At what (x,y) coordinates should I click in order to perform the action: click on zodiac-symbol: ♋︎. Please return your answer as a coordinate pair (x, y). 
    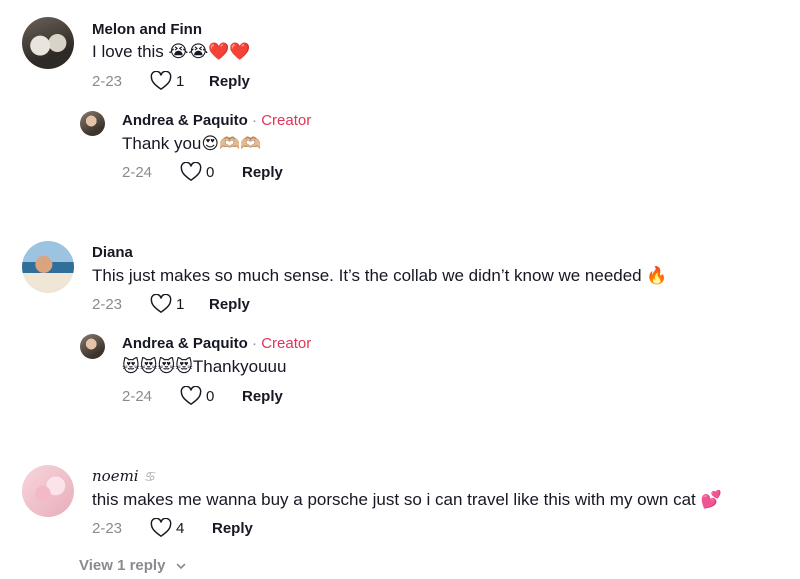
    Looking at the image, I should click on (149, 477).